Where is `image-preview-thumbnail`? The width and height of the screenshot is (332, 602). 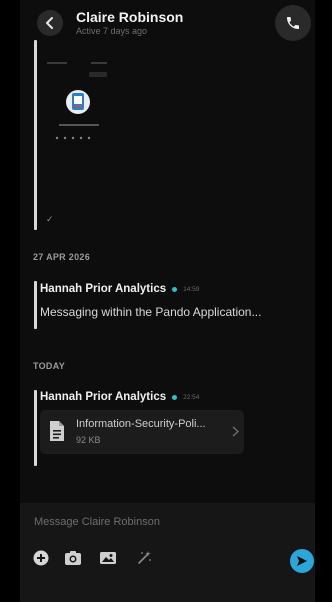 image-preview-thumbnail is located at coordinates (90, 108).